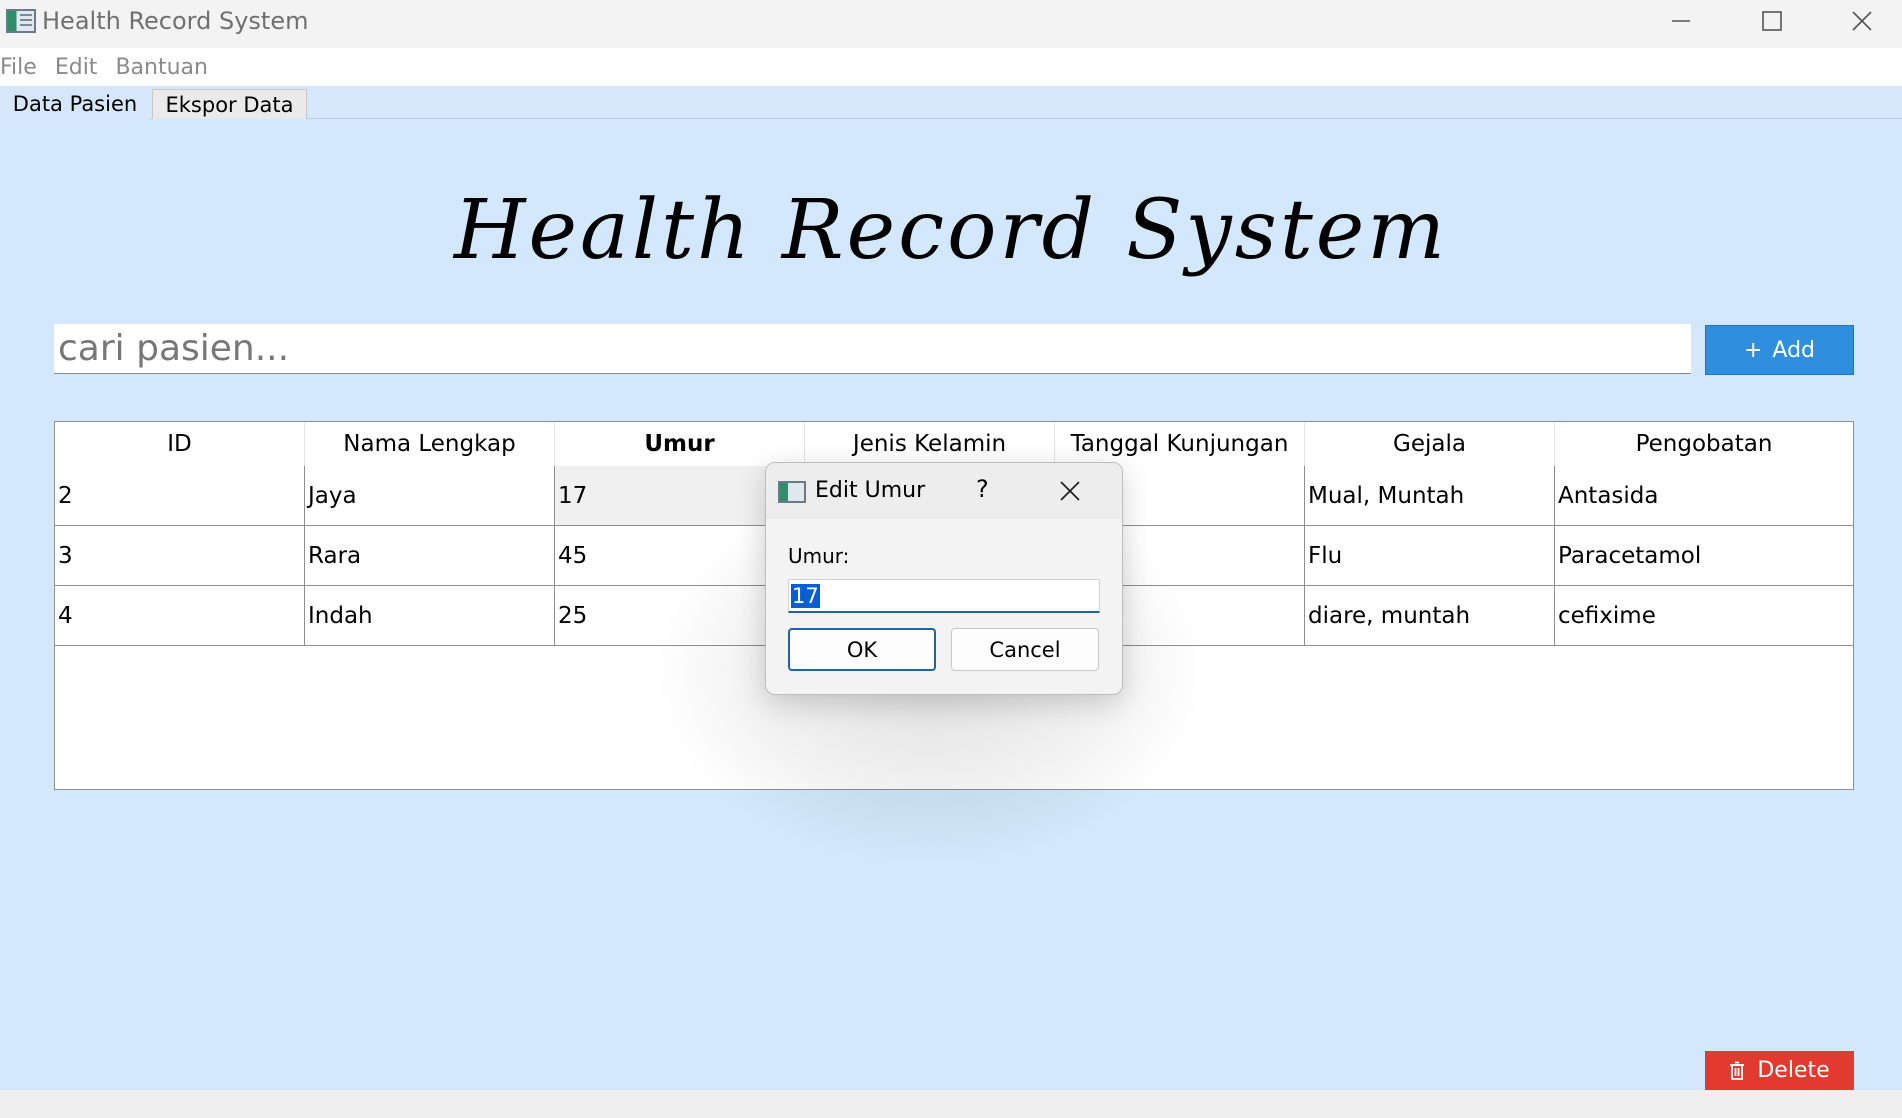 The width and height of the screenshot is (1902, 1118). What do you see at coordinates (1737, 1070) in the screenshot?
I see `trash-icon` at bounding box center [1737, 1070].